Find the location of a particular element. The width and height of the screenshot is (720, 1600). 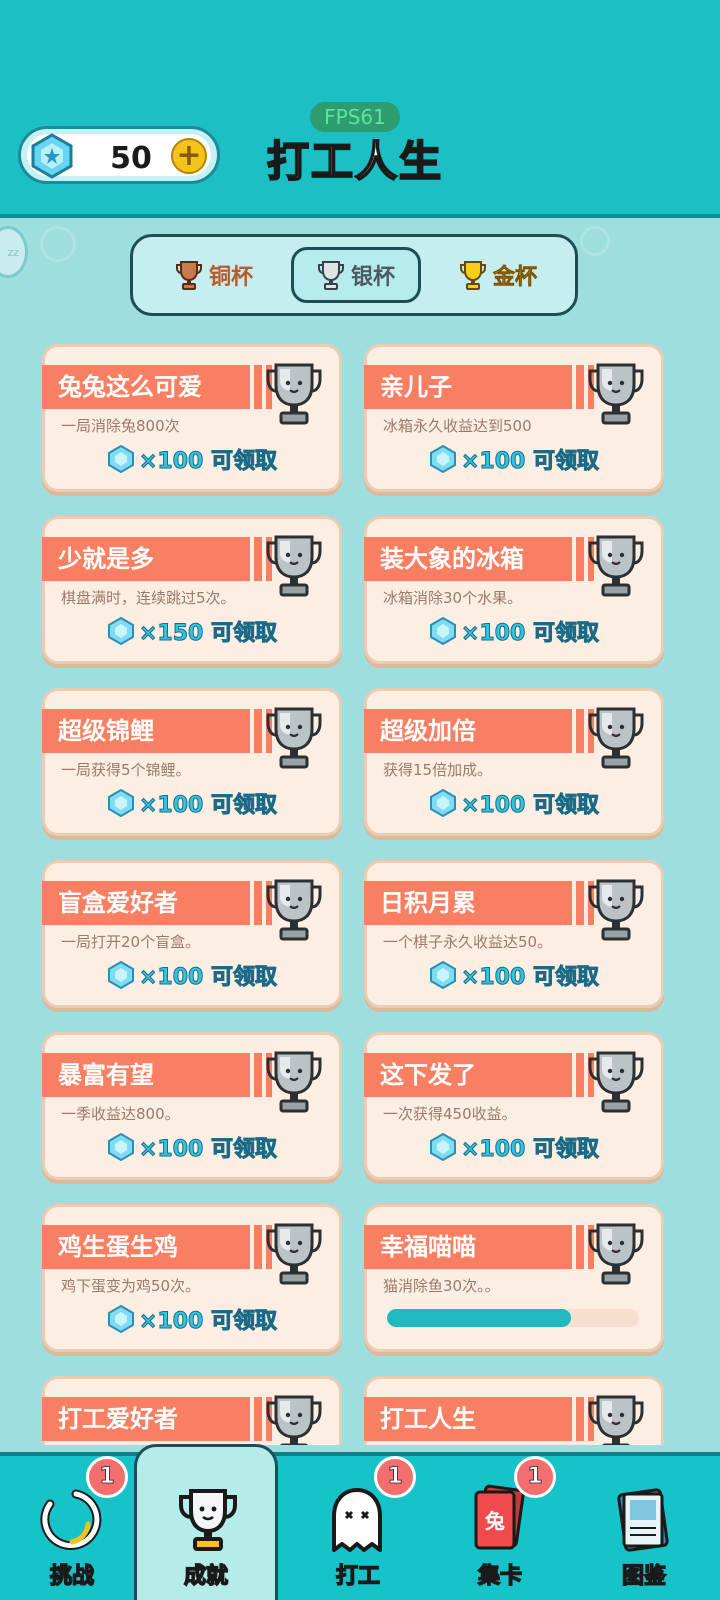

achievement-title: 日积月累 is located at coordinates (479, 903).